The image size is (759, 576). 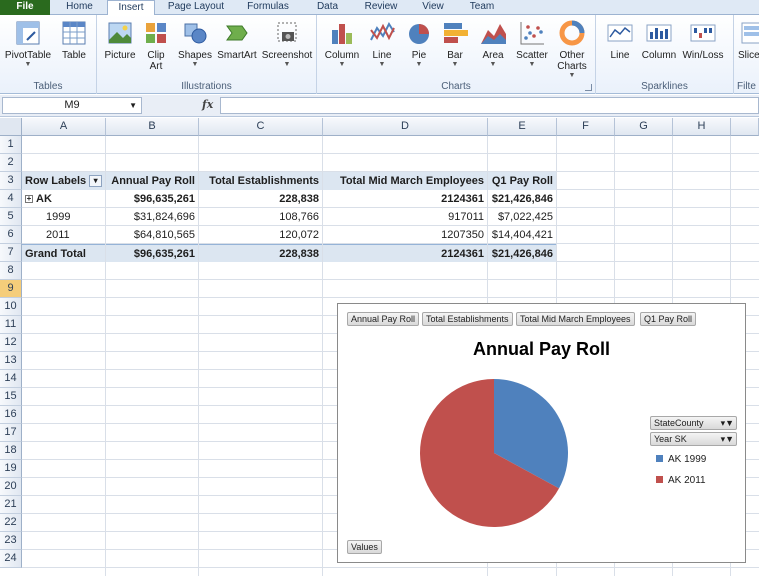 I want to click on pivot-value-cell: $31,824,696, so click(x=152, y=217).